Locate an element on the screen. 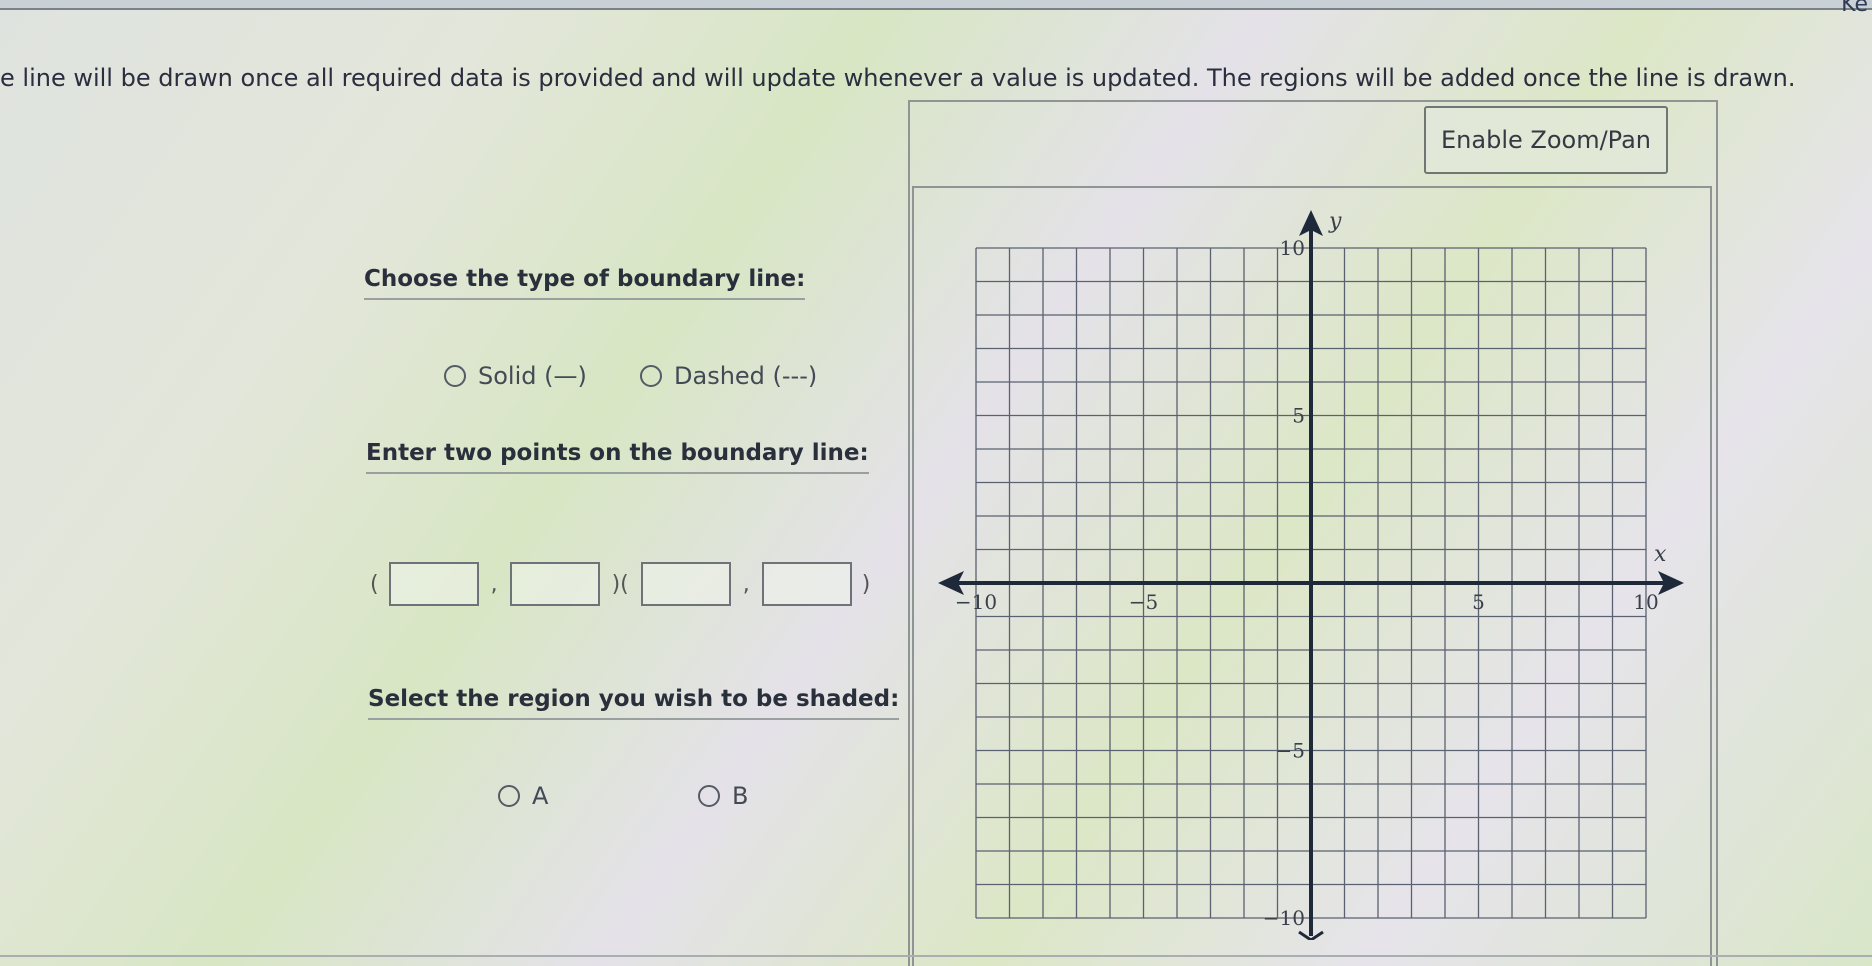  points-input-row: ( , )( , ) is located at coordinates (620, 584).